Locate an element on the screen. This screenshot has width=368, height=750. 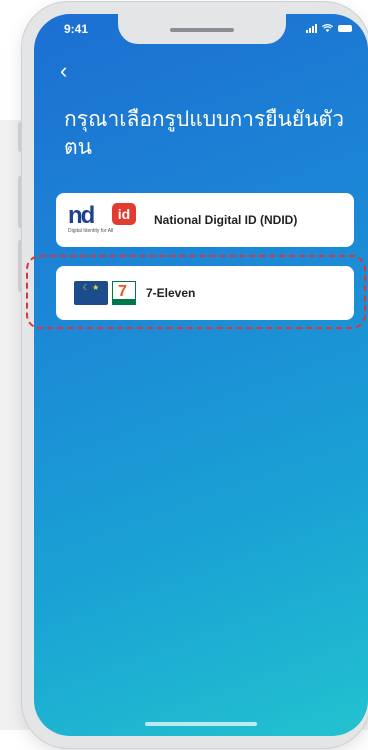
status-icons is located at coordinates (329, 28).